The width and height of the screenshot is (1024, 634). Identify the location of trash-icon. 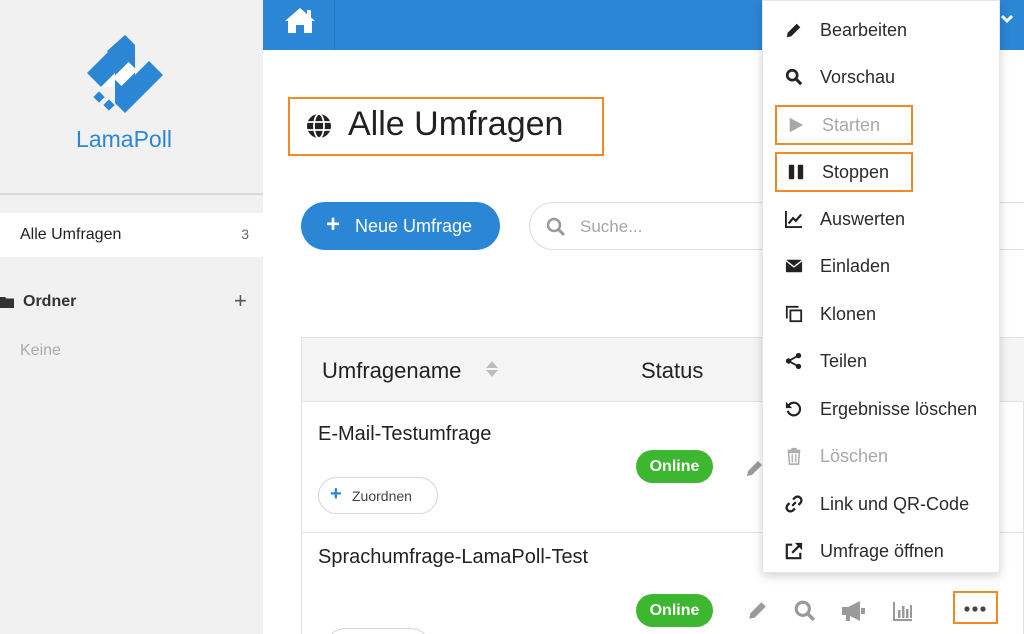
(794, 456).